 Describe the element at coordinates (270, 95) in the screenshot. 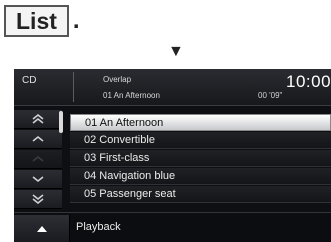

I see `elapsed-time: 00 '09"` at that location.